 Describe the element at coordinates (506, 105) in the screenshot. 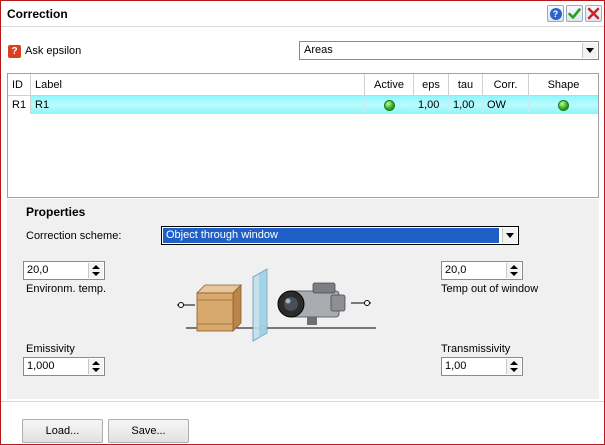

I see `cell-corr: OW` at that location.